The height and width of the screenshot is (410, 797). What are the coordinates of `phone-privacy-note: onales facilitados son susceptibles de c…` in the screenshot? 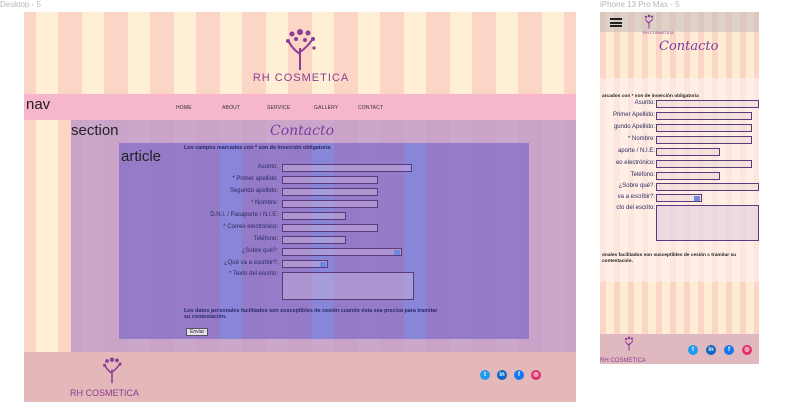 It's located at (669, 258).